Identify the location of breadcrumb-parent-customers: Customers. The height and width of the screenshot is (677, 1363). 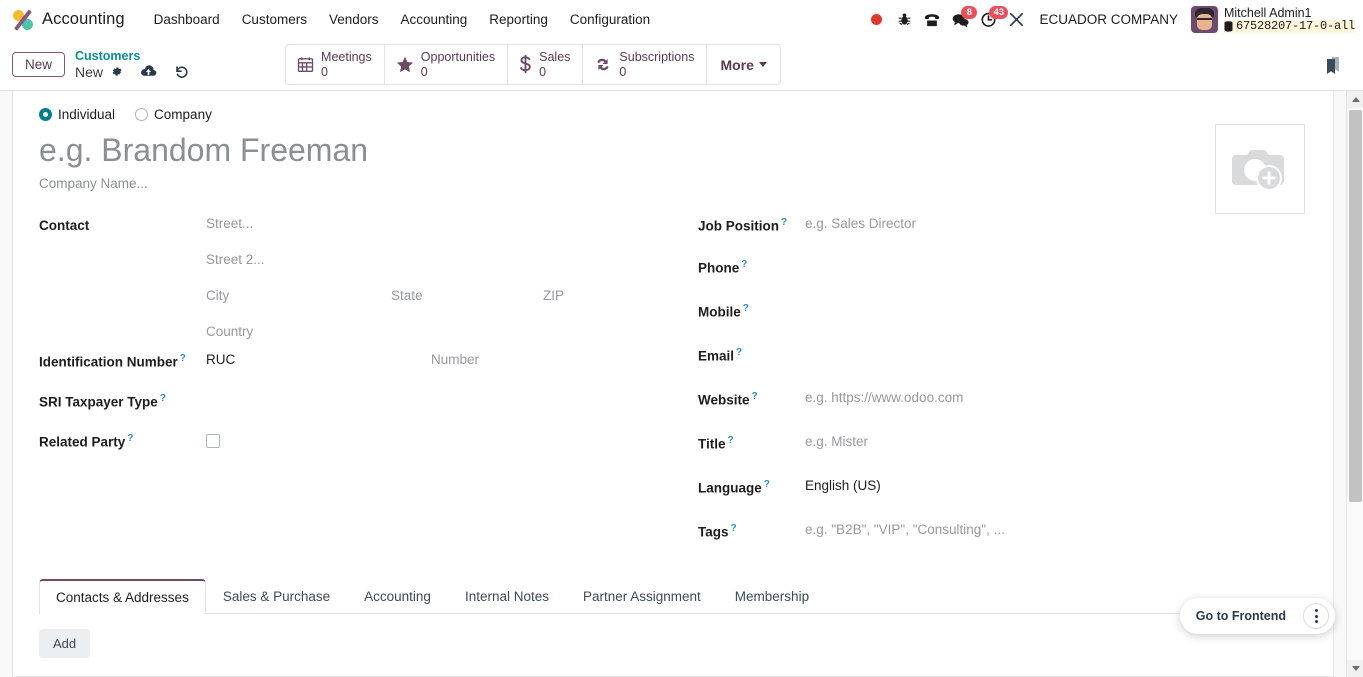
(132, 56).